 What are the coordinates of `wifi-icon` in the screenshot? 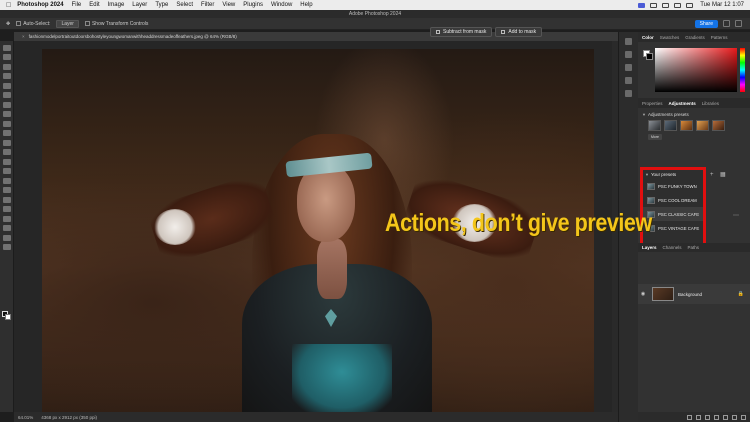 It's located at (654, 5).